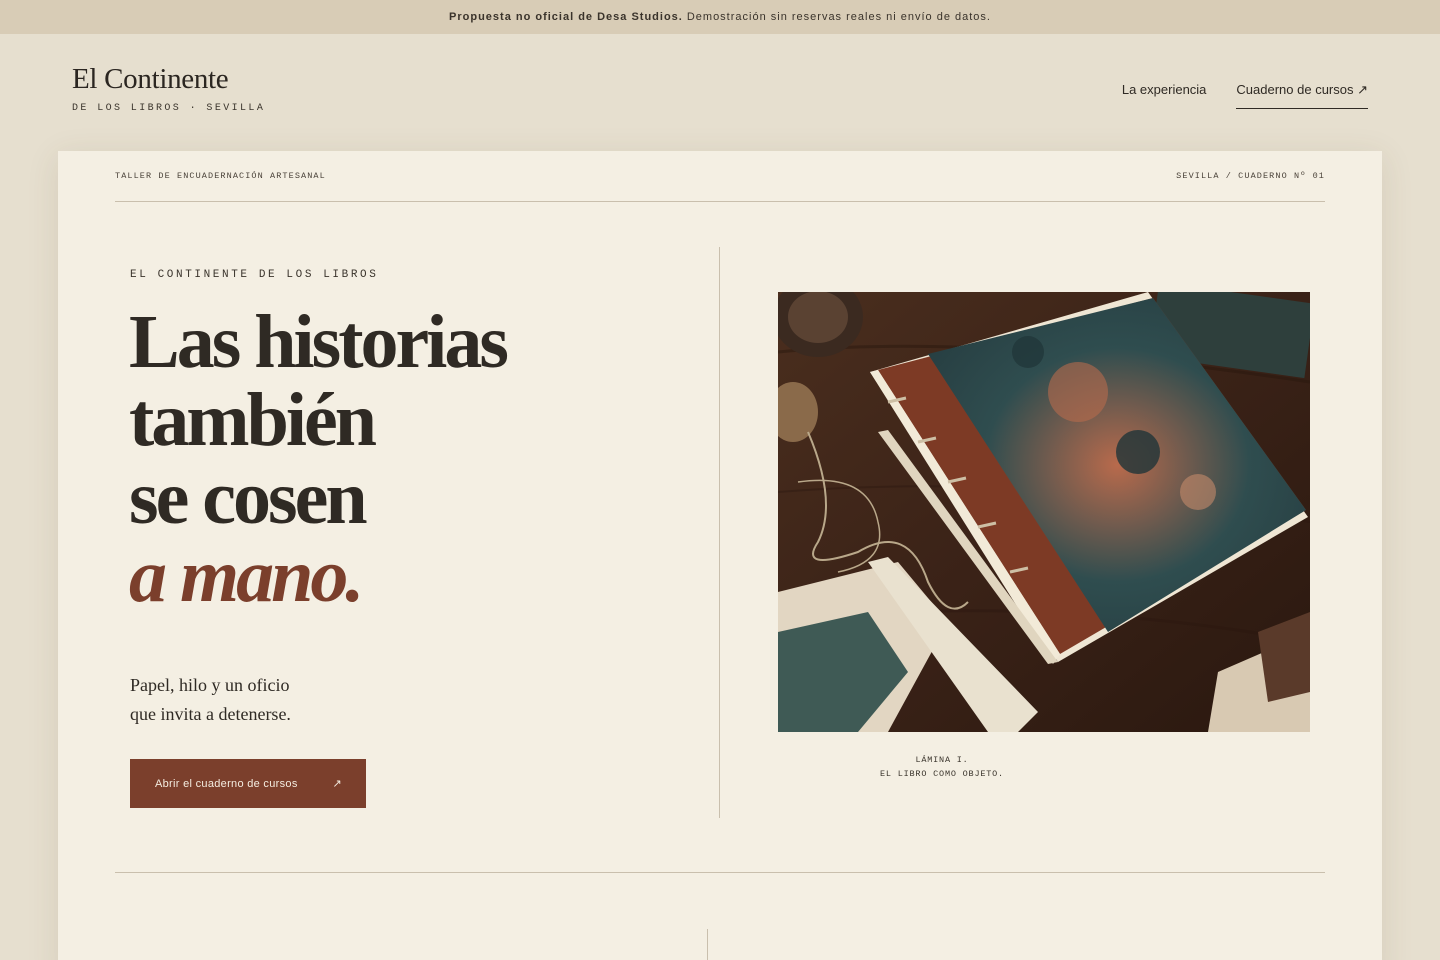 The image size is (1440, 960). What do you see at coordinates (210, 685) in the screenshot?
I see `lead-line-1: Papel, hilo y un oficio` at bounding box center [210, 685].